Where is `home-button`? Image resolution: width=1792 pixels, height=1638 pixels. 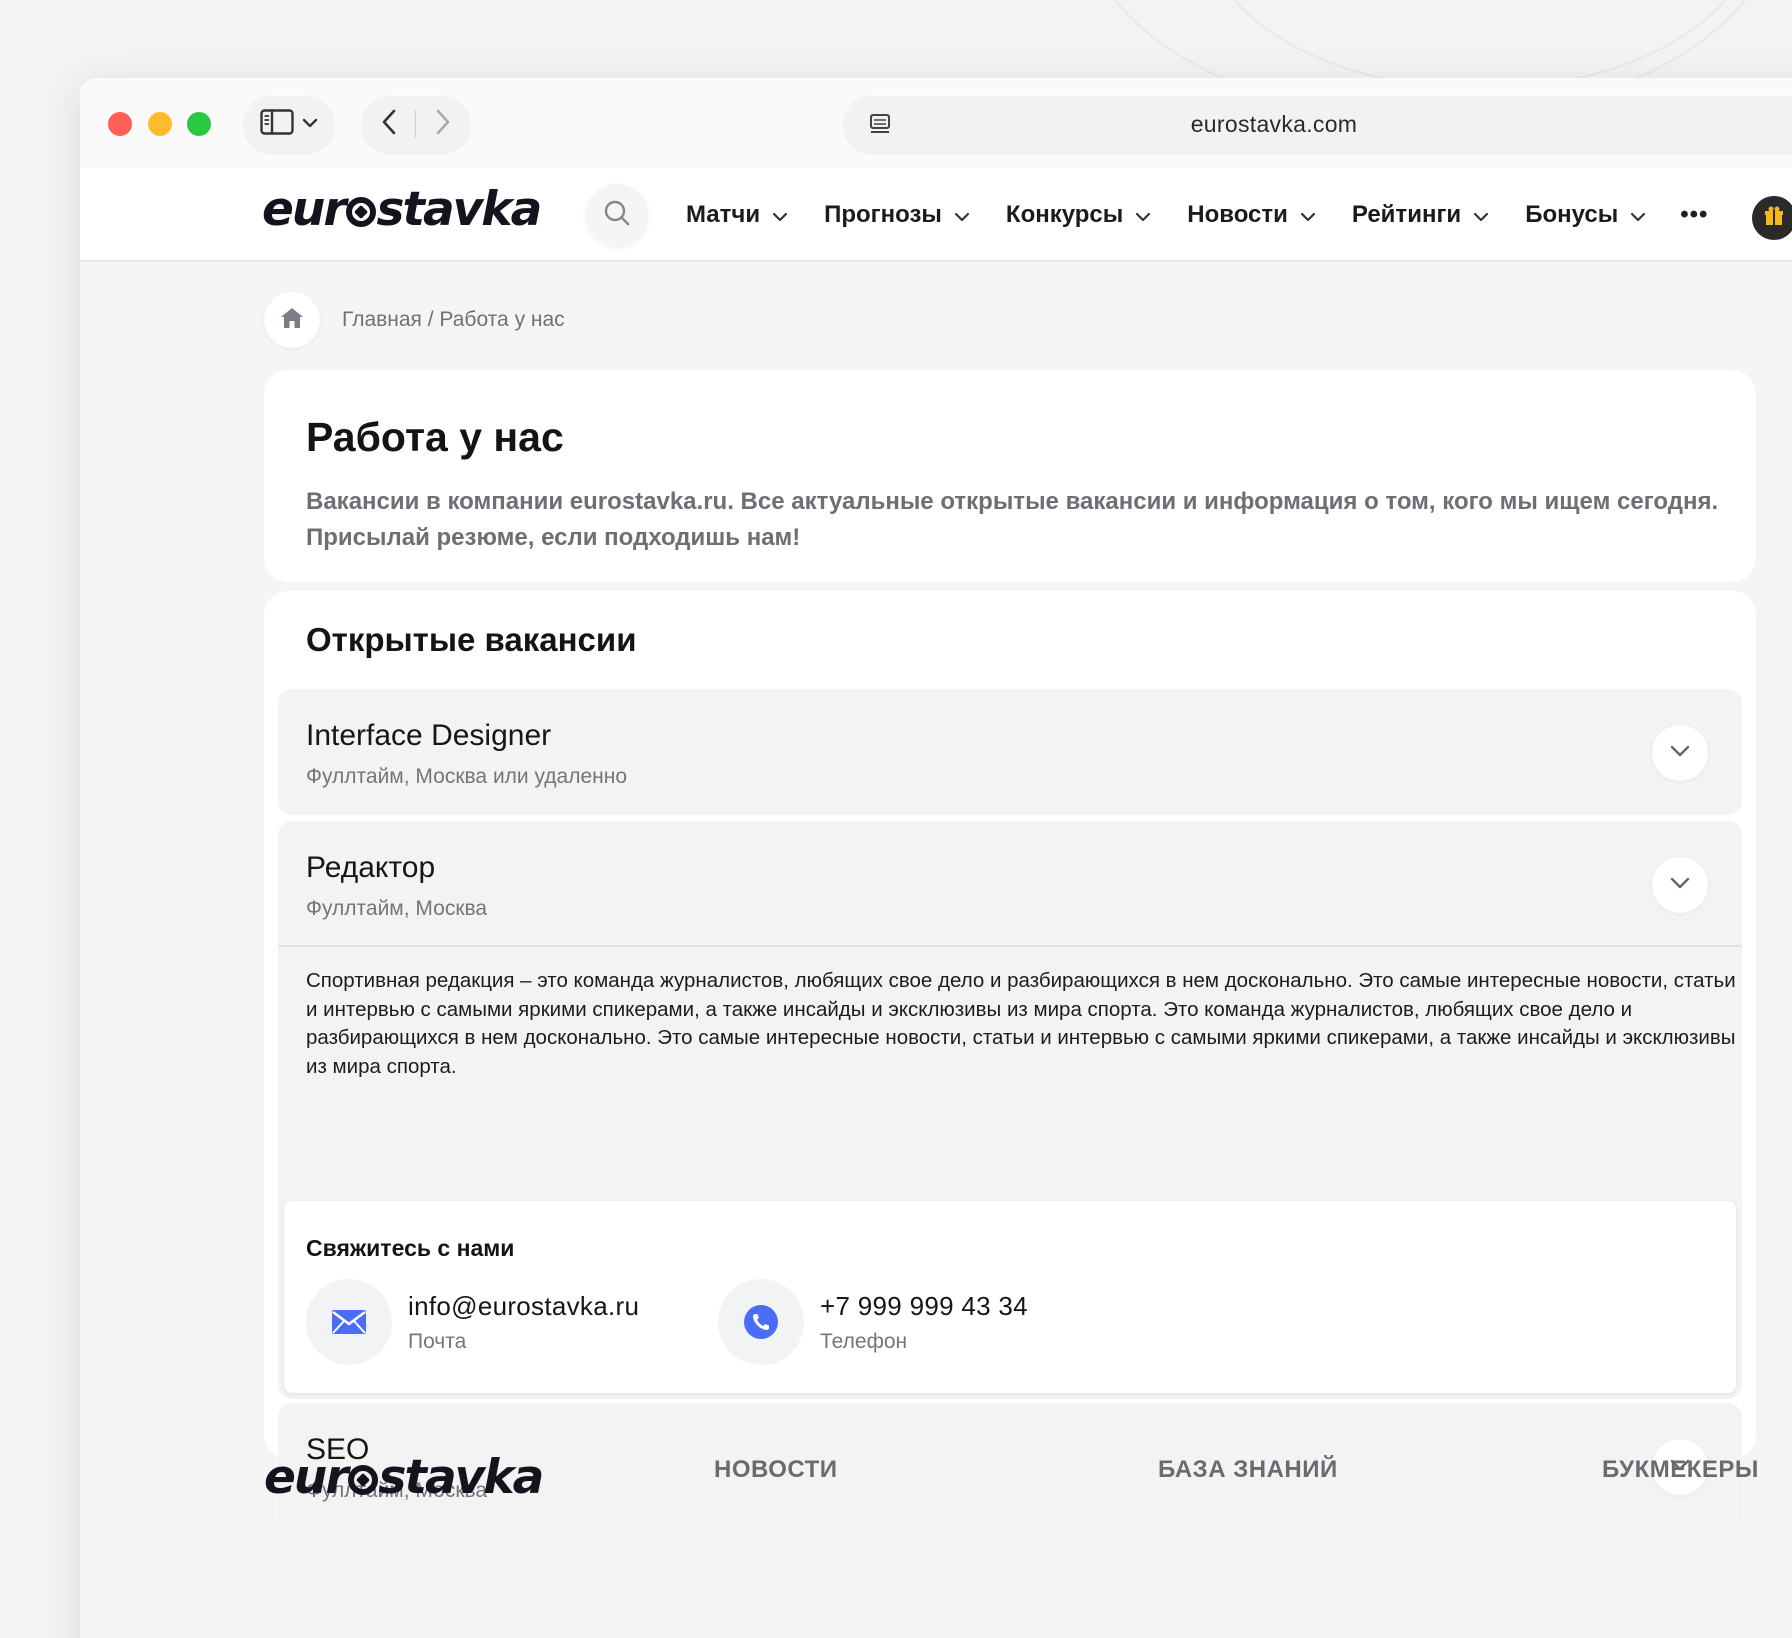 home-button is located at coordinates (292, 320).